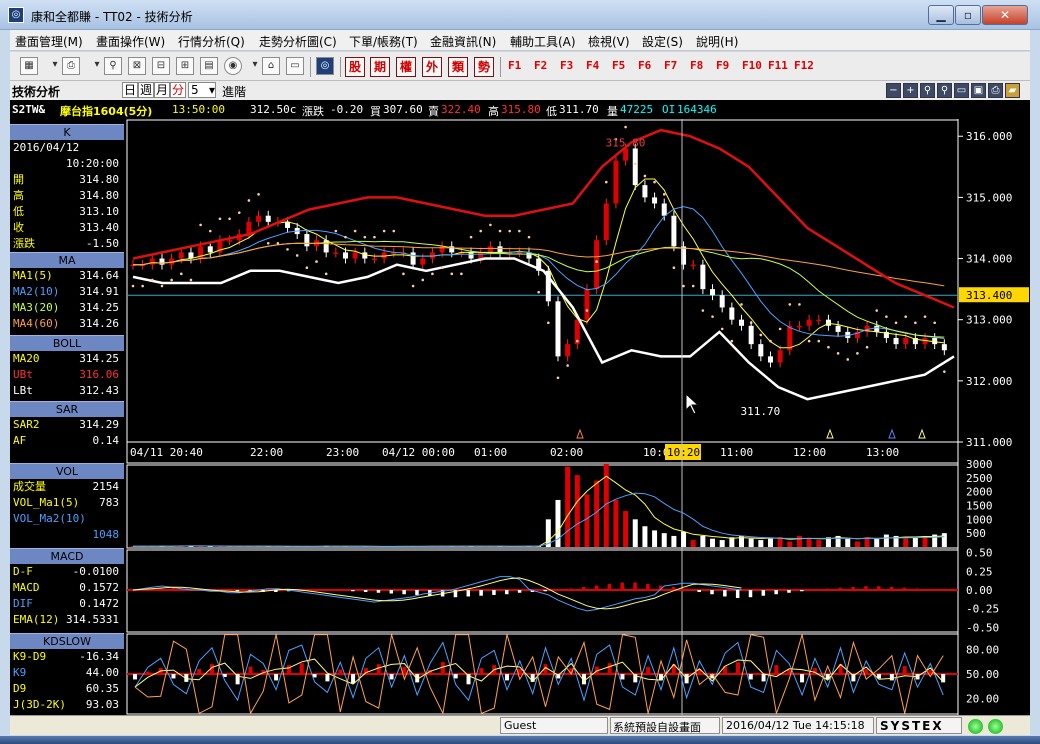 This screenshot has height=744, width=1040. Describe the element at coordinates (355, 67) in the screenshot. I see `stock-button: 股` at that location.